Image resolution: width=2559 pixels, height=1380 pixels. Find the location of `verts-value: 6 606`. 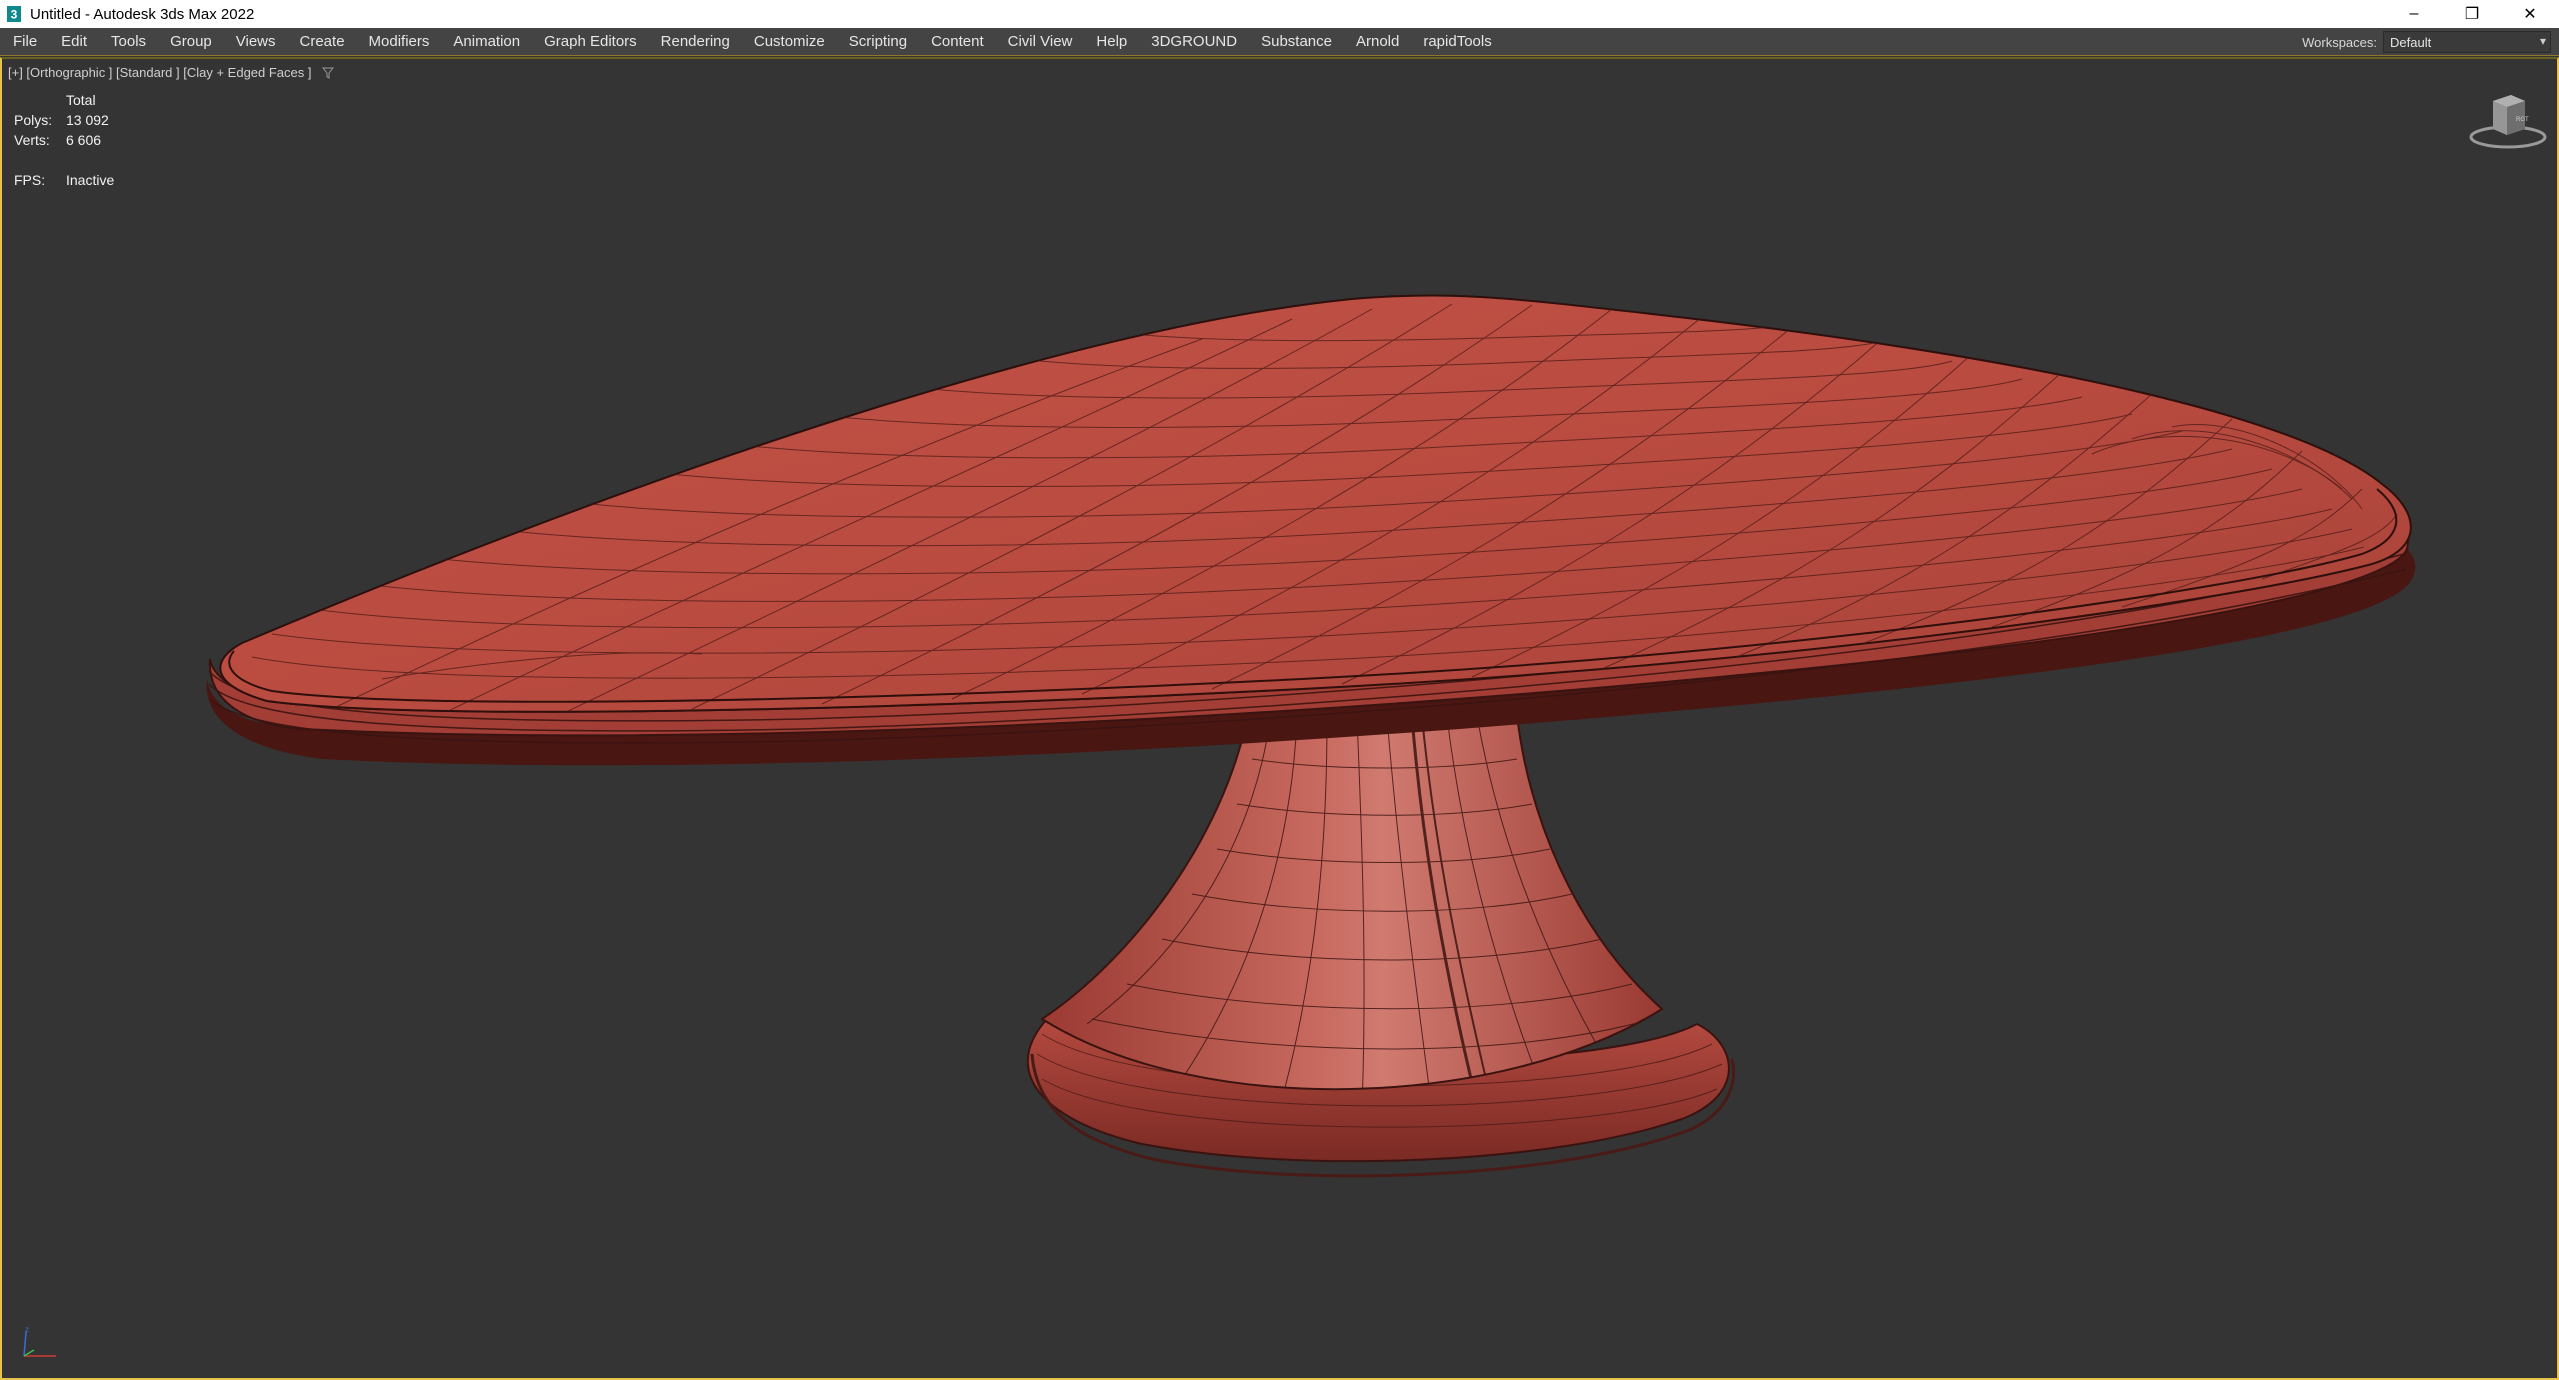

verts-value: 6 606 is located at coordinates (84, 140).